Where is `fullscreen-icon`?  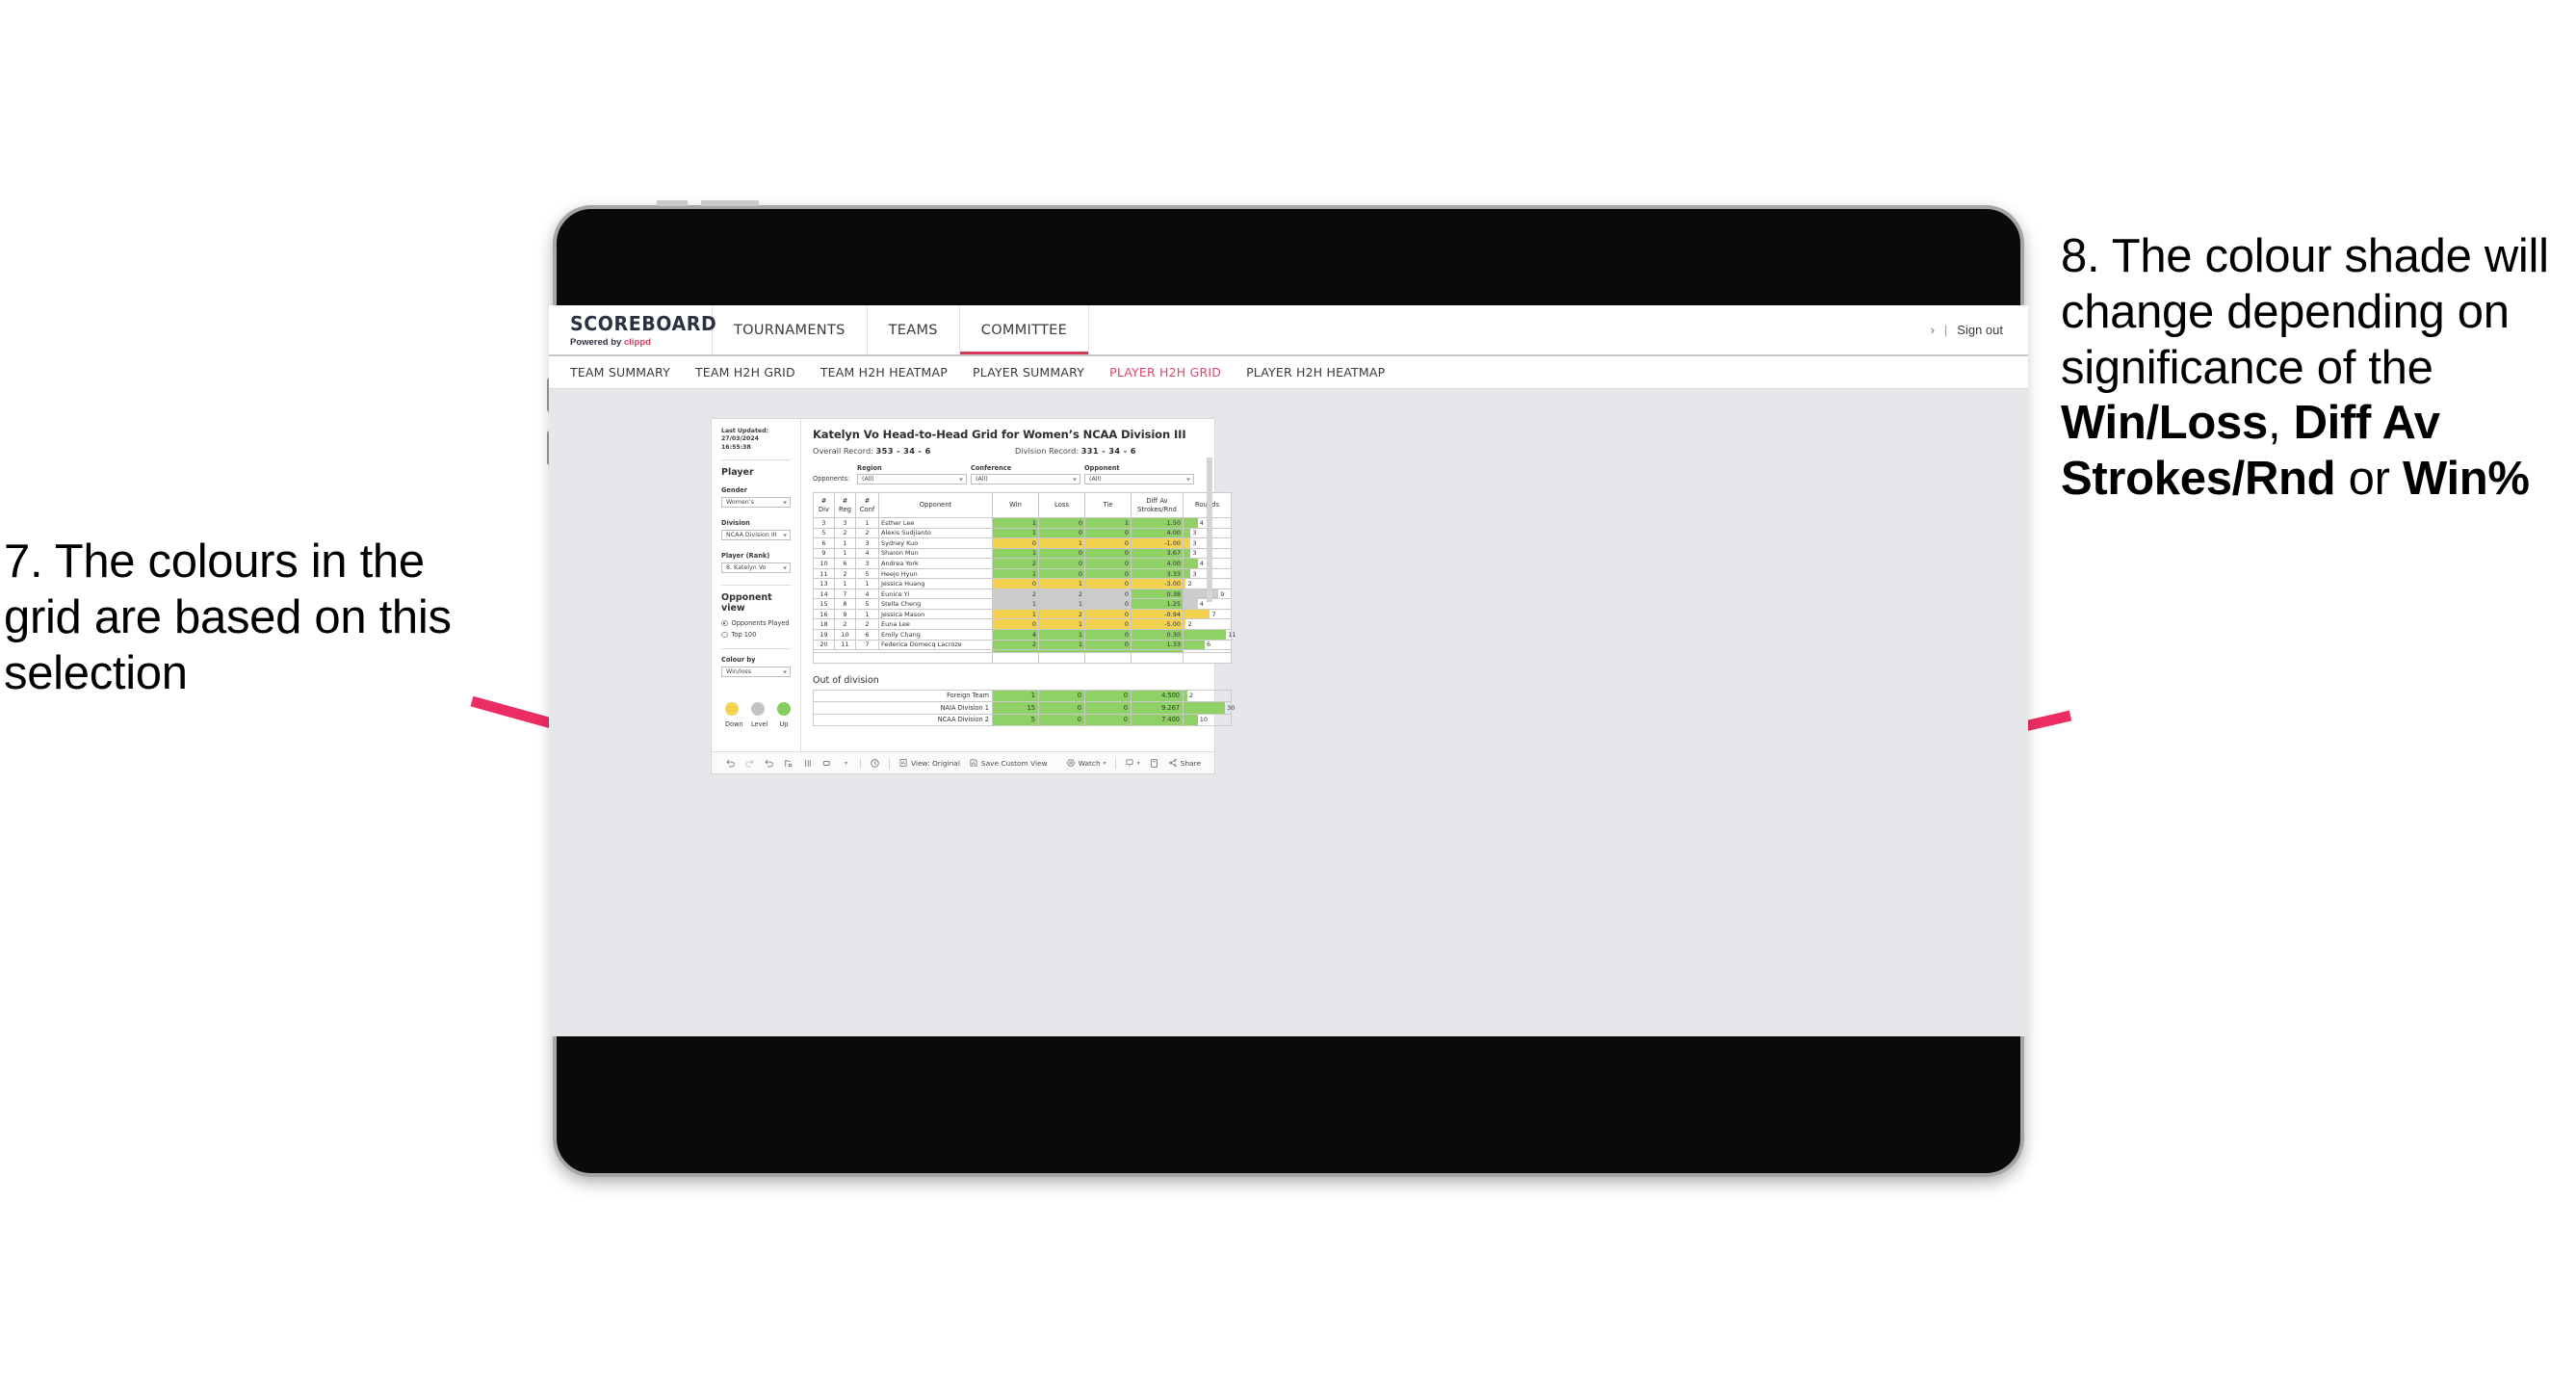 fullscreen-icon is located at coordinates (1154, 763).